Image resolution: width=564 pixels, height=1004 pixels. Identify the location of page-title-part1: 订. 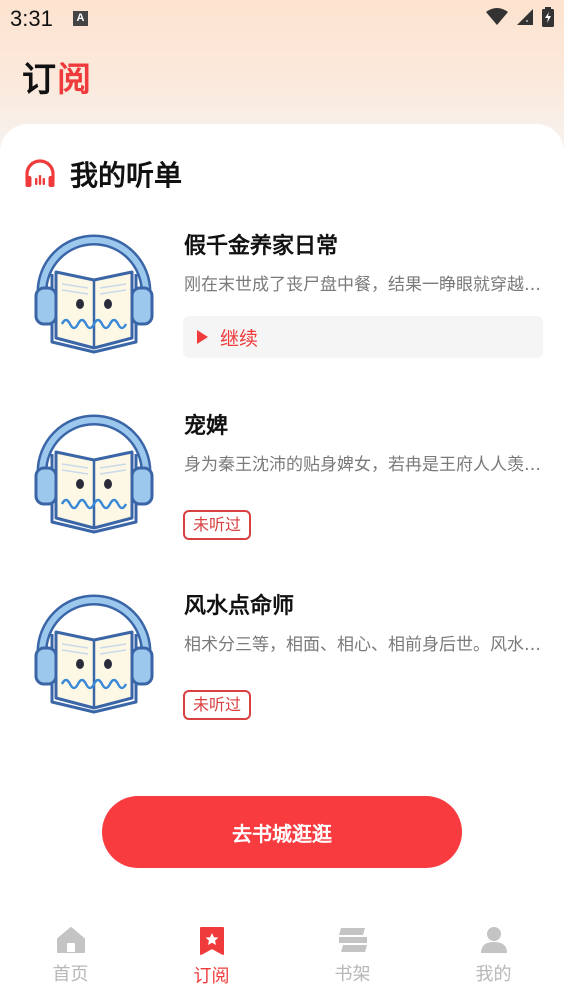
(39, 80).